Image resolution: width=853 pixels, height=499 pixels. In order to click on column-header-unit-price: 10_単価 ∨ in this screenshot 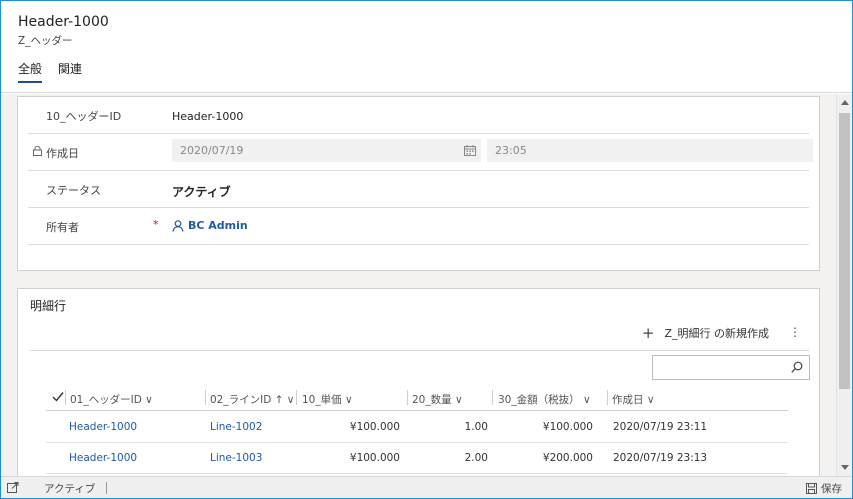, I will do `click(327, 399)`.